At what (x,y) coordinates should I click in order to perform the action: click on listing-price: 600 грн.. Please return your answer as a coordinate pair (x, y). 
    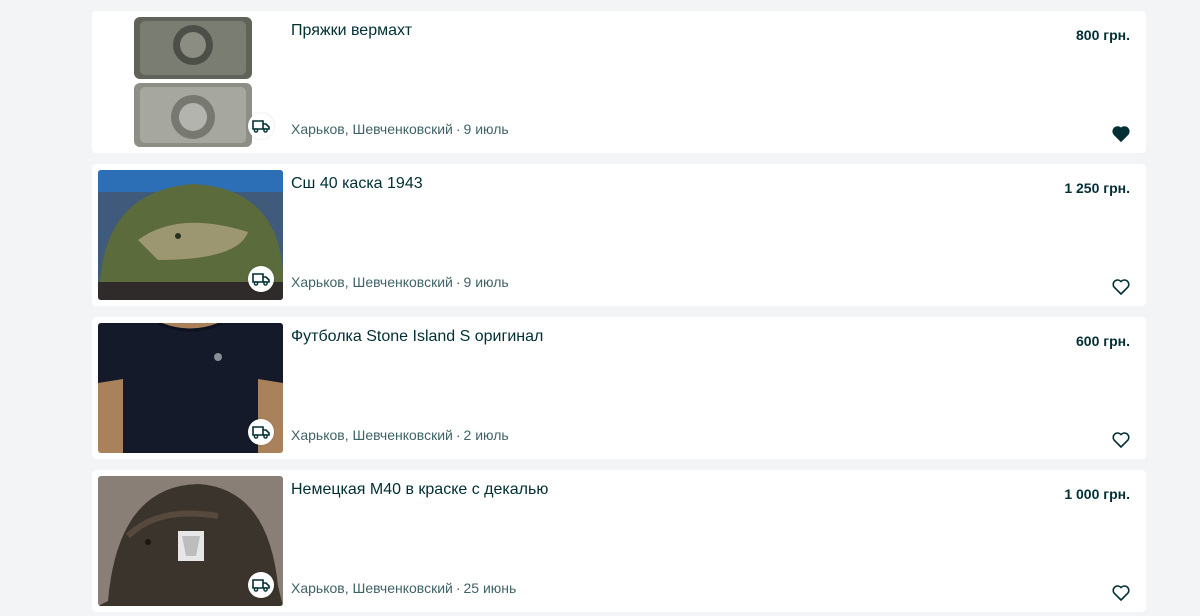
    Looking at the image, I should click on (1103, 341).